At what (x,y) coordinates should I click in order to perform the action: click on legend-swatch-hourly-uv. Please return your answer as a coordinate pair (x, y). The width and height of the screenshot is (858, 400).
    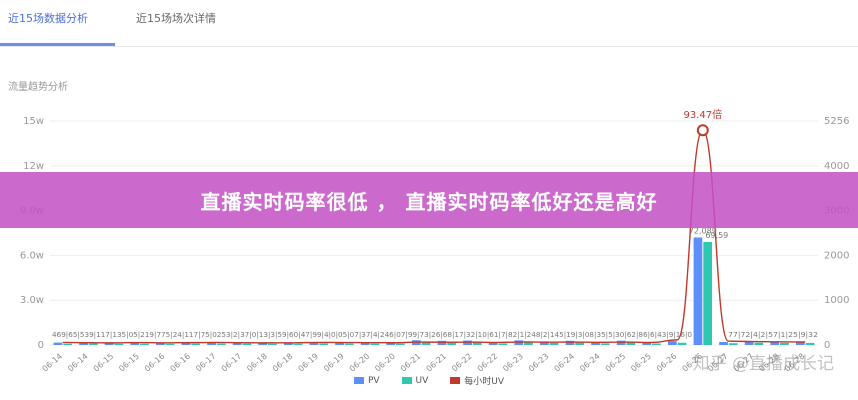
    Looking at the image, I should click on (455, 380).